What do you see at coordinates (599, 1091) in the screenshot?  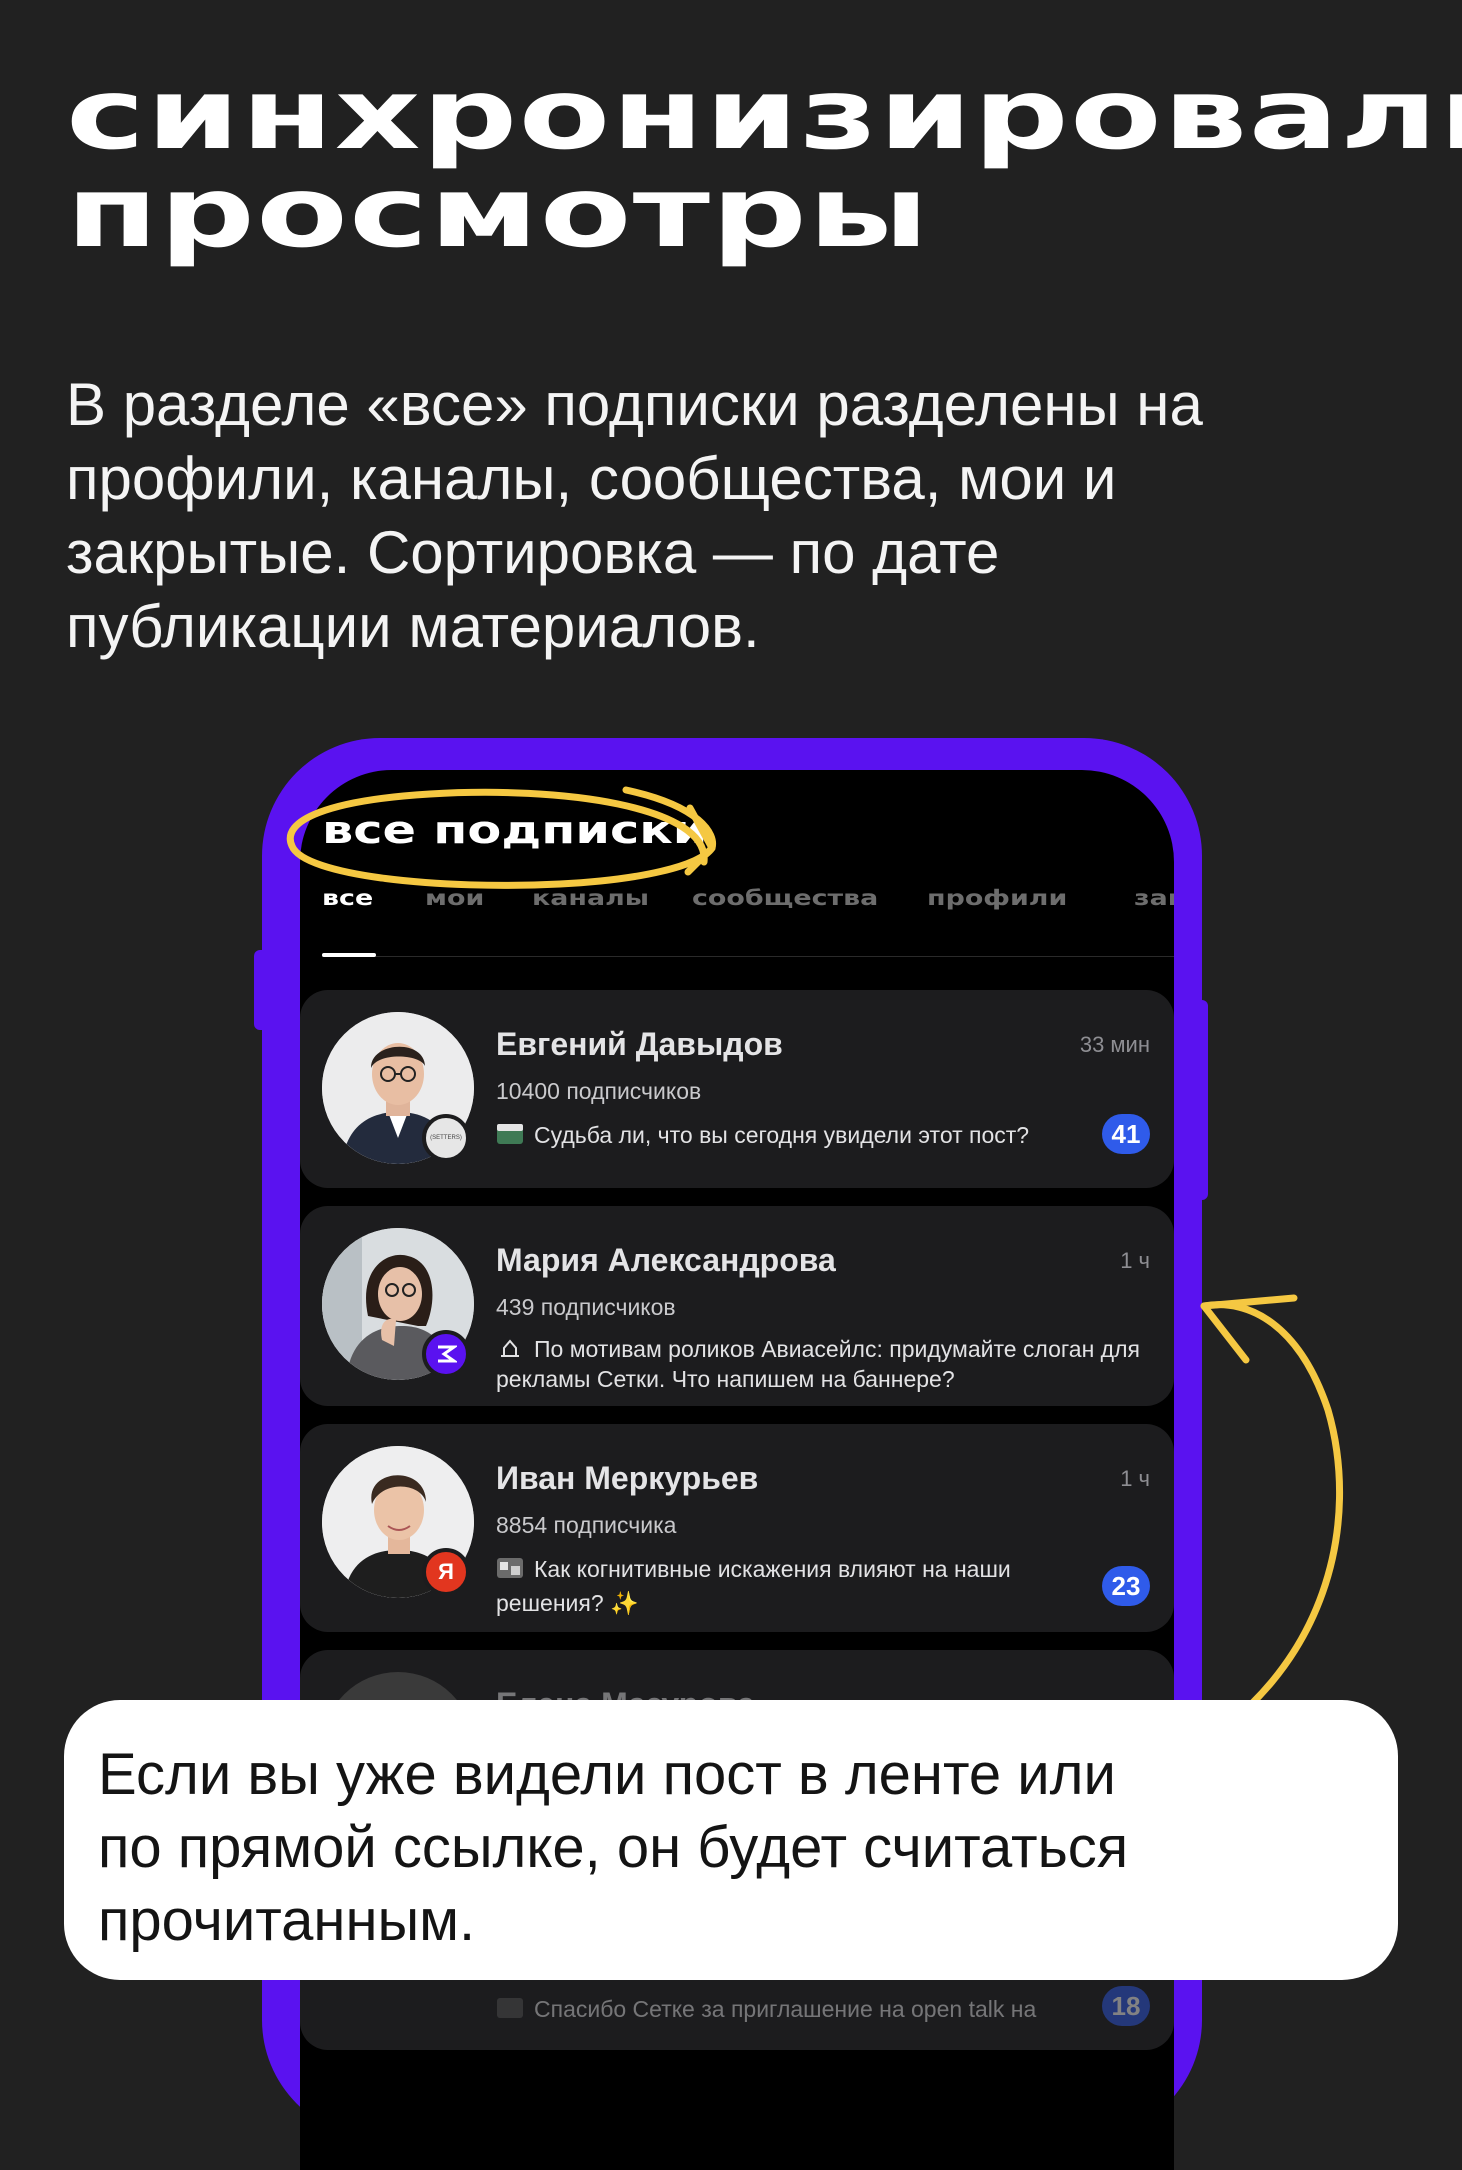 I see `subscriber-count: 10400 подписчиков` at bounding box center [599, 1091].